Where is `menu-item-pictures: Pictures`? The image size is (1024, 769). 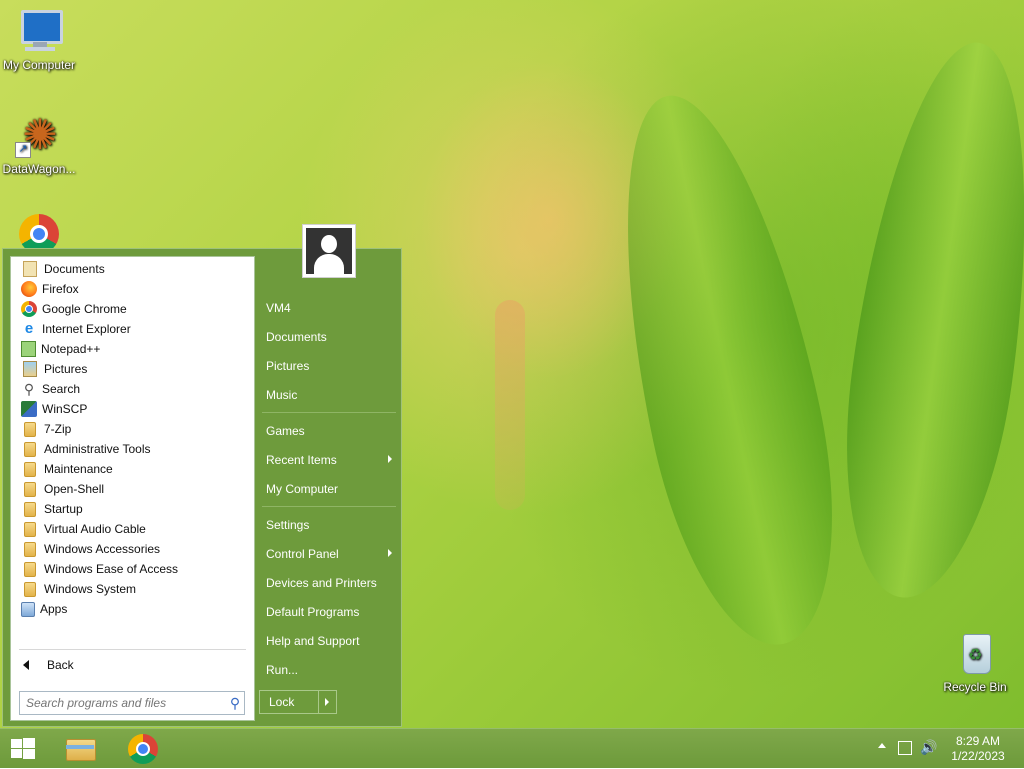 menu-item-pictures: Pictures is located at coordinates (330, 365).